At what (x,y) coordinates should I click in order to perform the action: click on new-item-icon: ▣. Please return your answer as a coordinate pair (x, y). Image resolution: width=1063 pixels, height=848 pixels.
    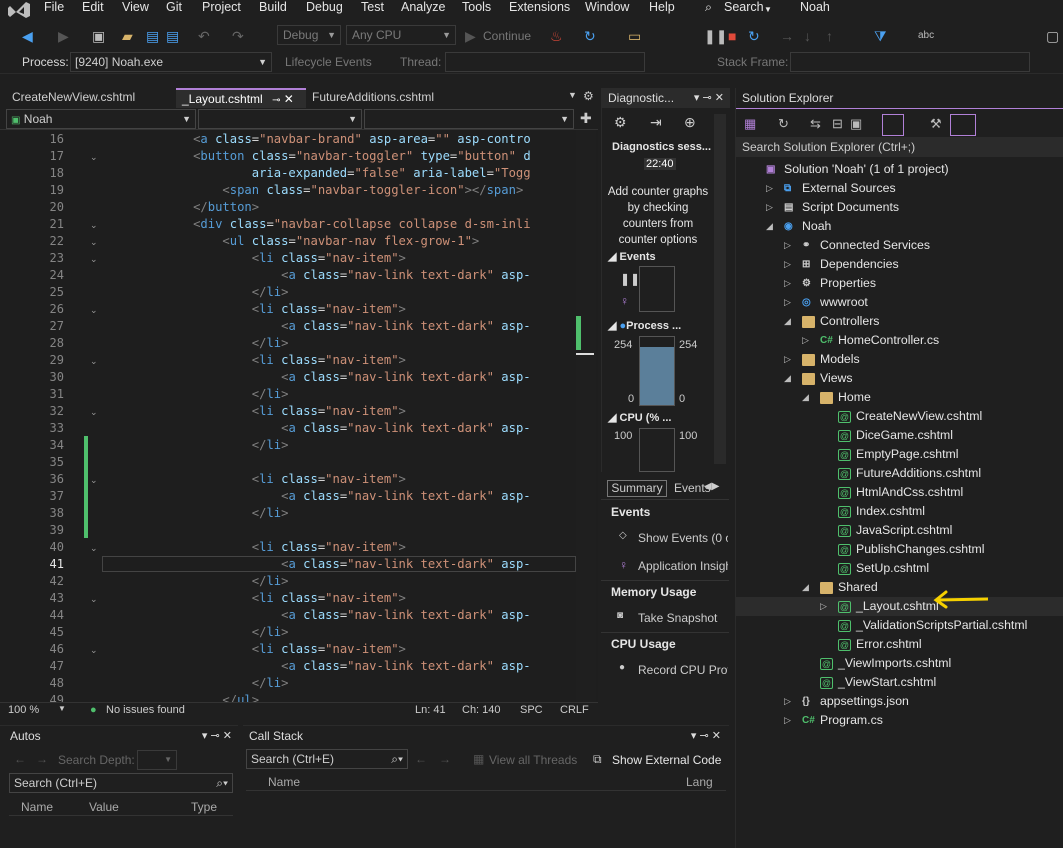
    Looking at the image, I should click on (98, 36).